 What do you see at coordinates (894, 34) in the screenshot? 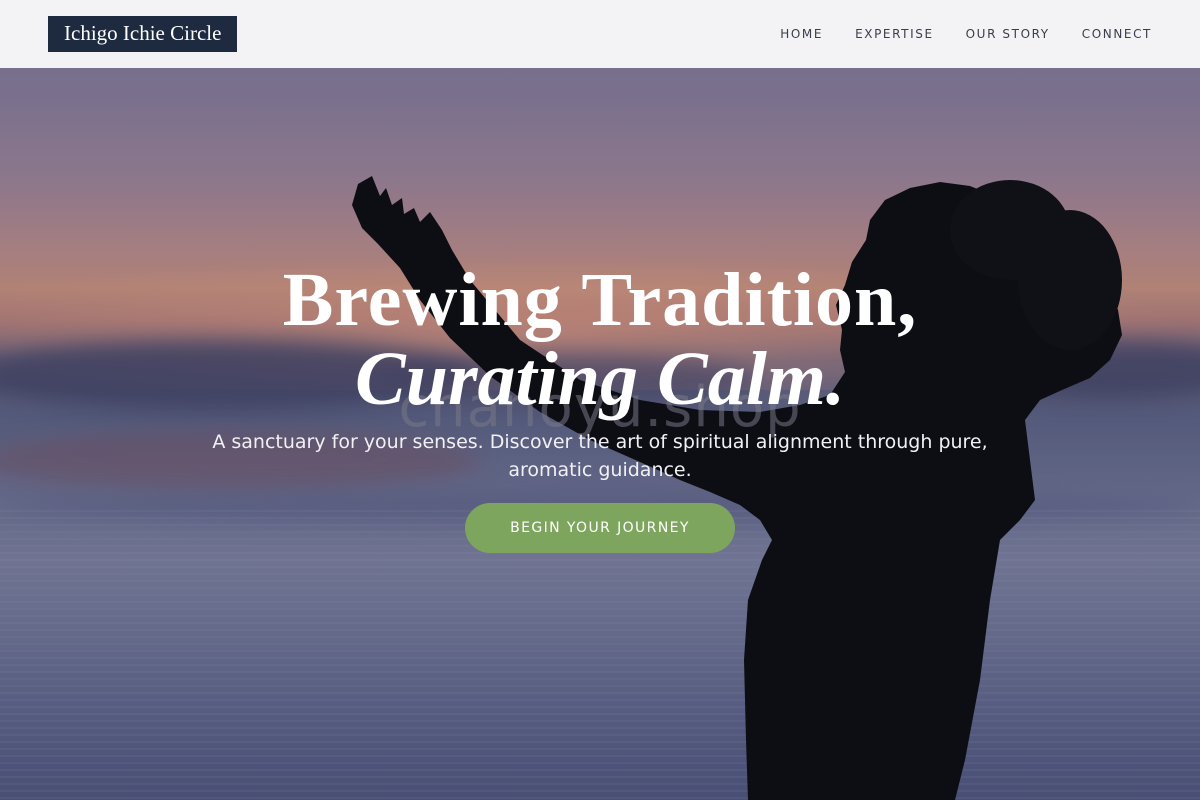
I see `nav-expertise-link: EXPERTISE` at bounding box center [894, 34].